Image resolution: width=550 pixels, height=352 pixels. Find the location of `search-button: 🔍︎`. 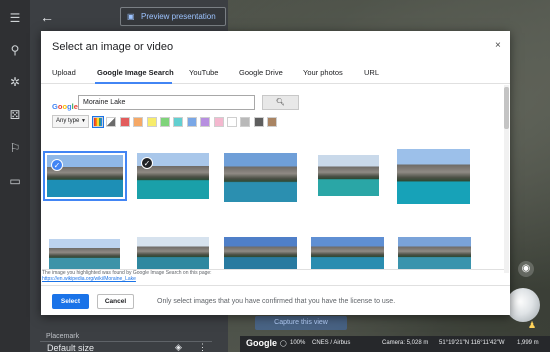

search-button: 🔍︎ is located at coordinates (280, 102).